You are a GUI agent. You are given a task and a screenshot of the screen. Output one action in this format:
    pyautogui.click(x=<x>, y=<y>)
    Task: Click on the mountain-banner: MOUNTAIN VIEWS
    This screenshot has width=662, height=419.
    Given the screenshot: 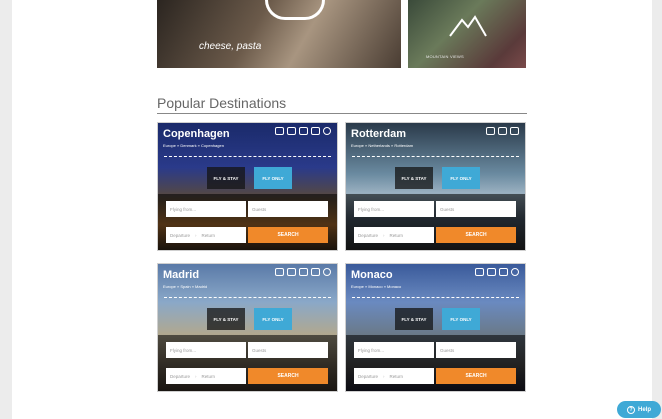 What is the action you would take?
    pyautogui.click(x=467, y=34)
    